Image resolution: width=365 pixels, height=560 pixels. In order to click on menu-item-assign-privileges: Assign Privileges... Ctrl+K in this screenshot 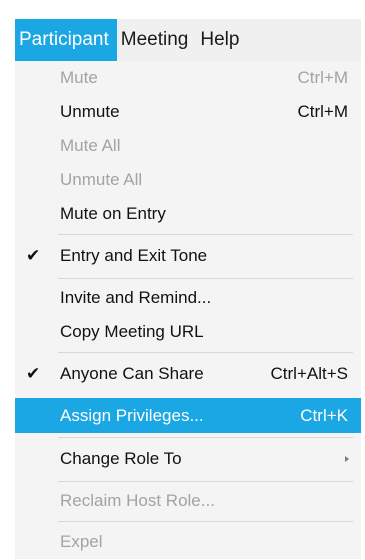, I will do `click(188, 415)`.